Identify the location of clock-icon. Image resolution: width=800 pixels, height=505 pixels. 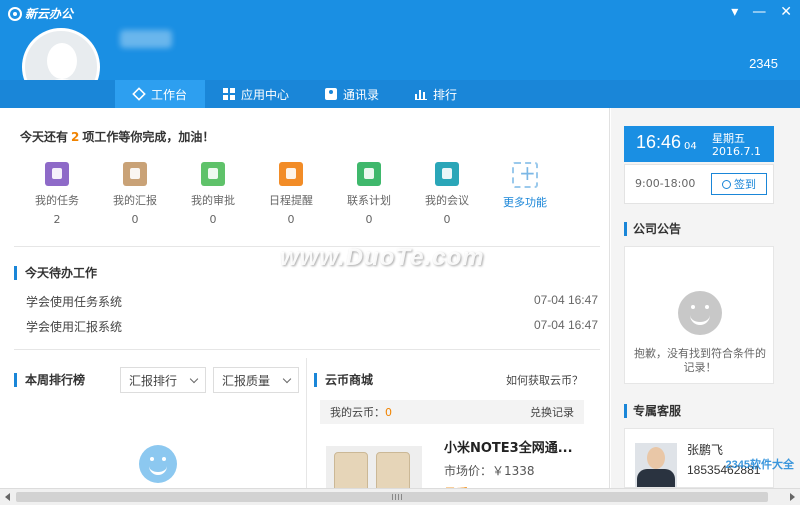
(726, 184).